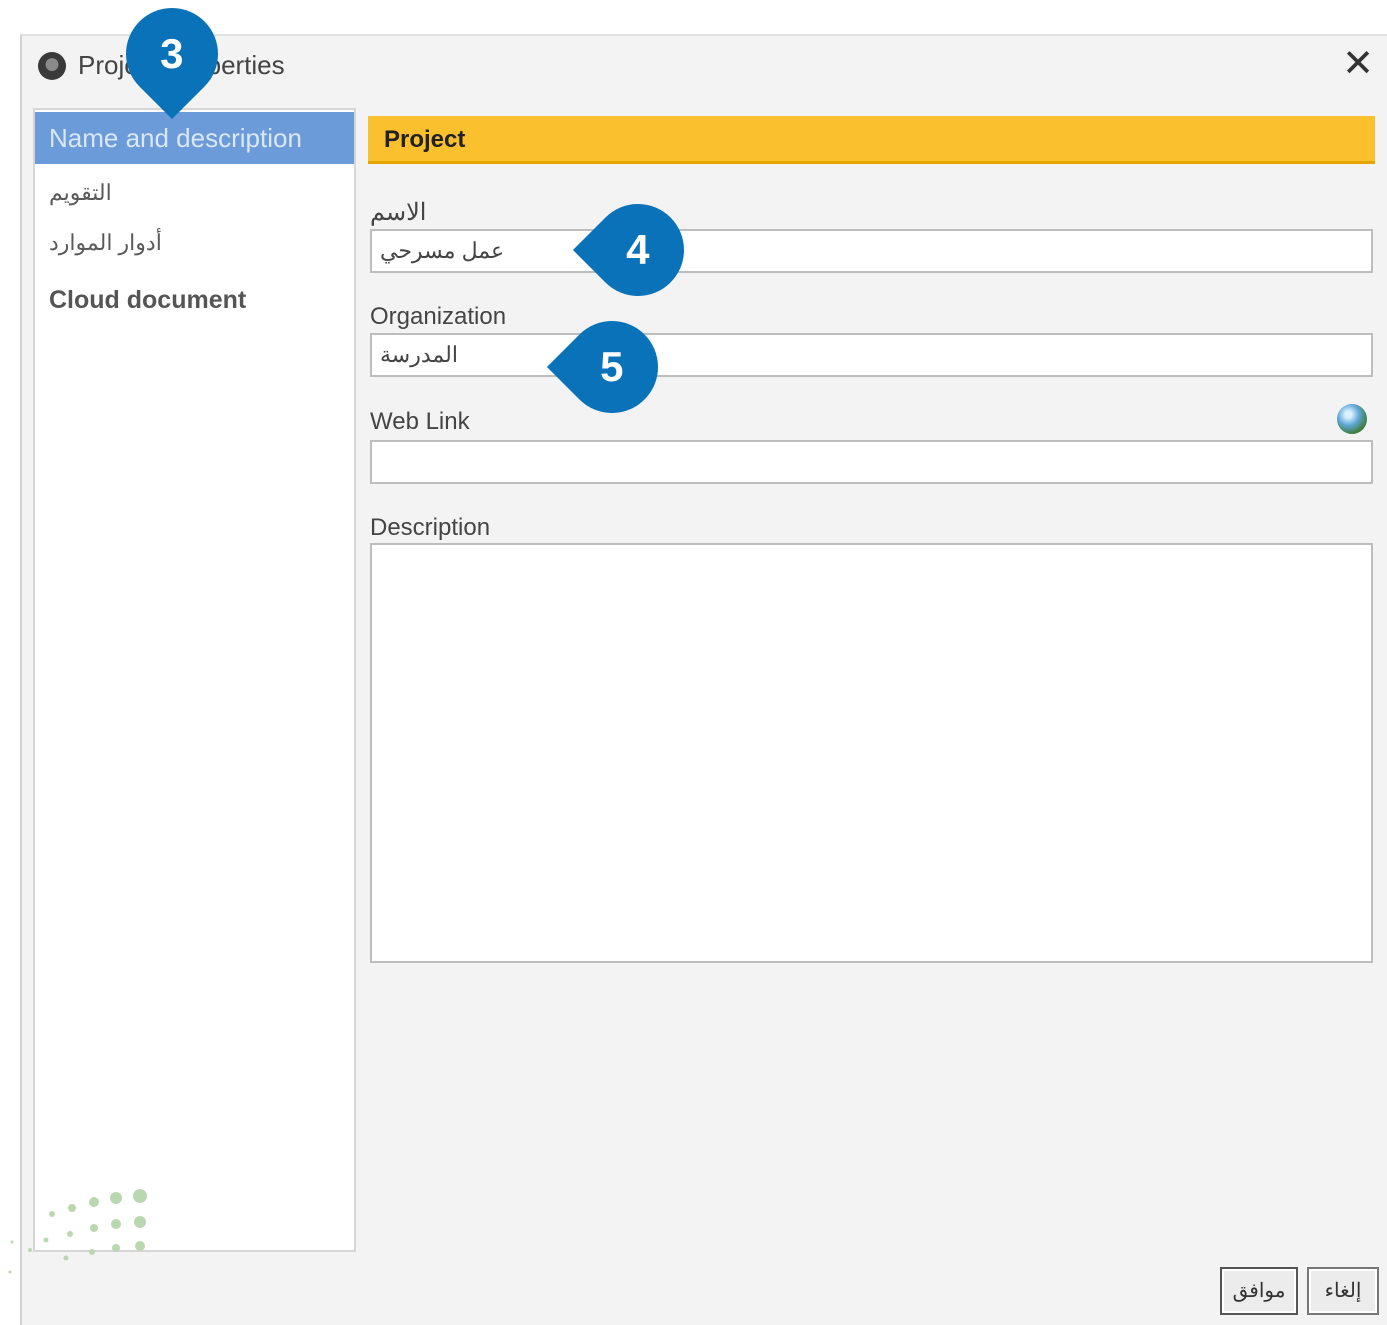  Describe the element at coordinates (1352, 419) in the screenshot. I see `globe-icon` at that location.